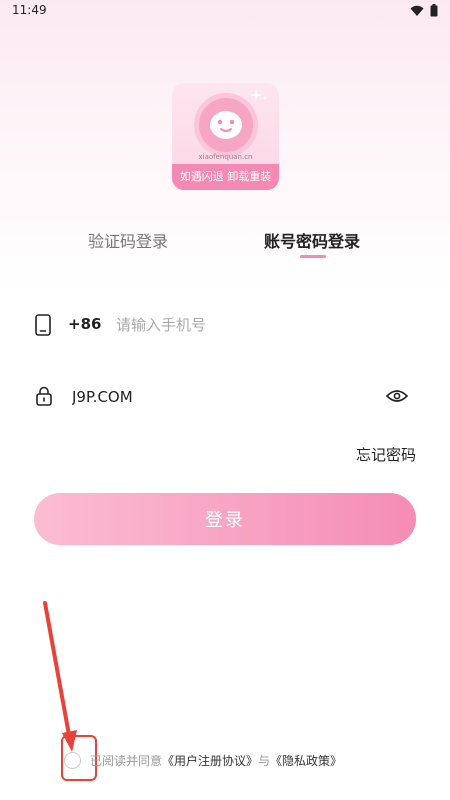 The width and height of the screenshot is (450, 800). Describe the element at coordinates (312, 240) in the screenshot. I see `tab-password-login: 账号密码登录` at that location.